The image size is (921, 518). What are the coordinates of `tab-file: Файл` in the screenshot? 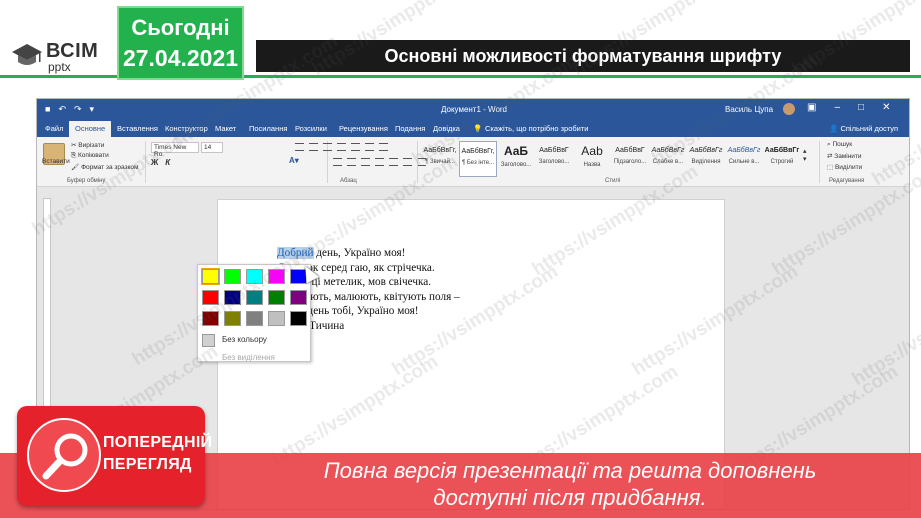 It's located at (54, 128).